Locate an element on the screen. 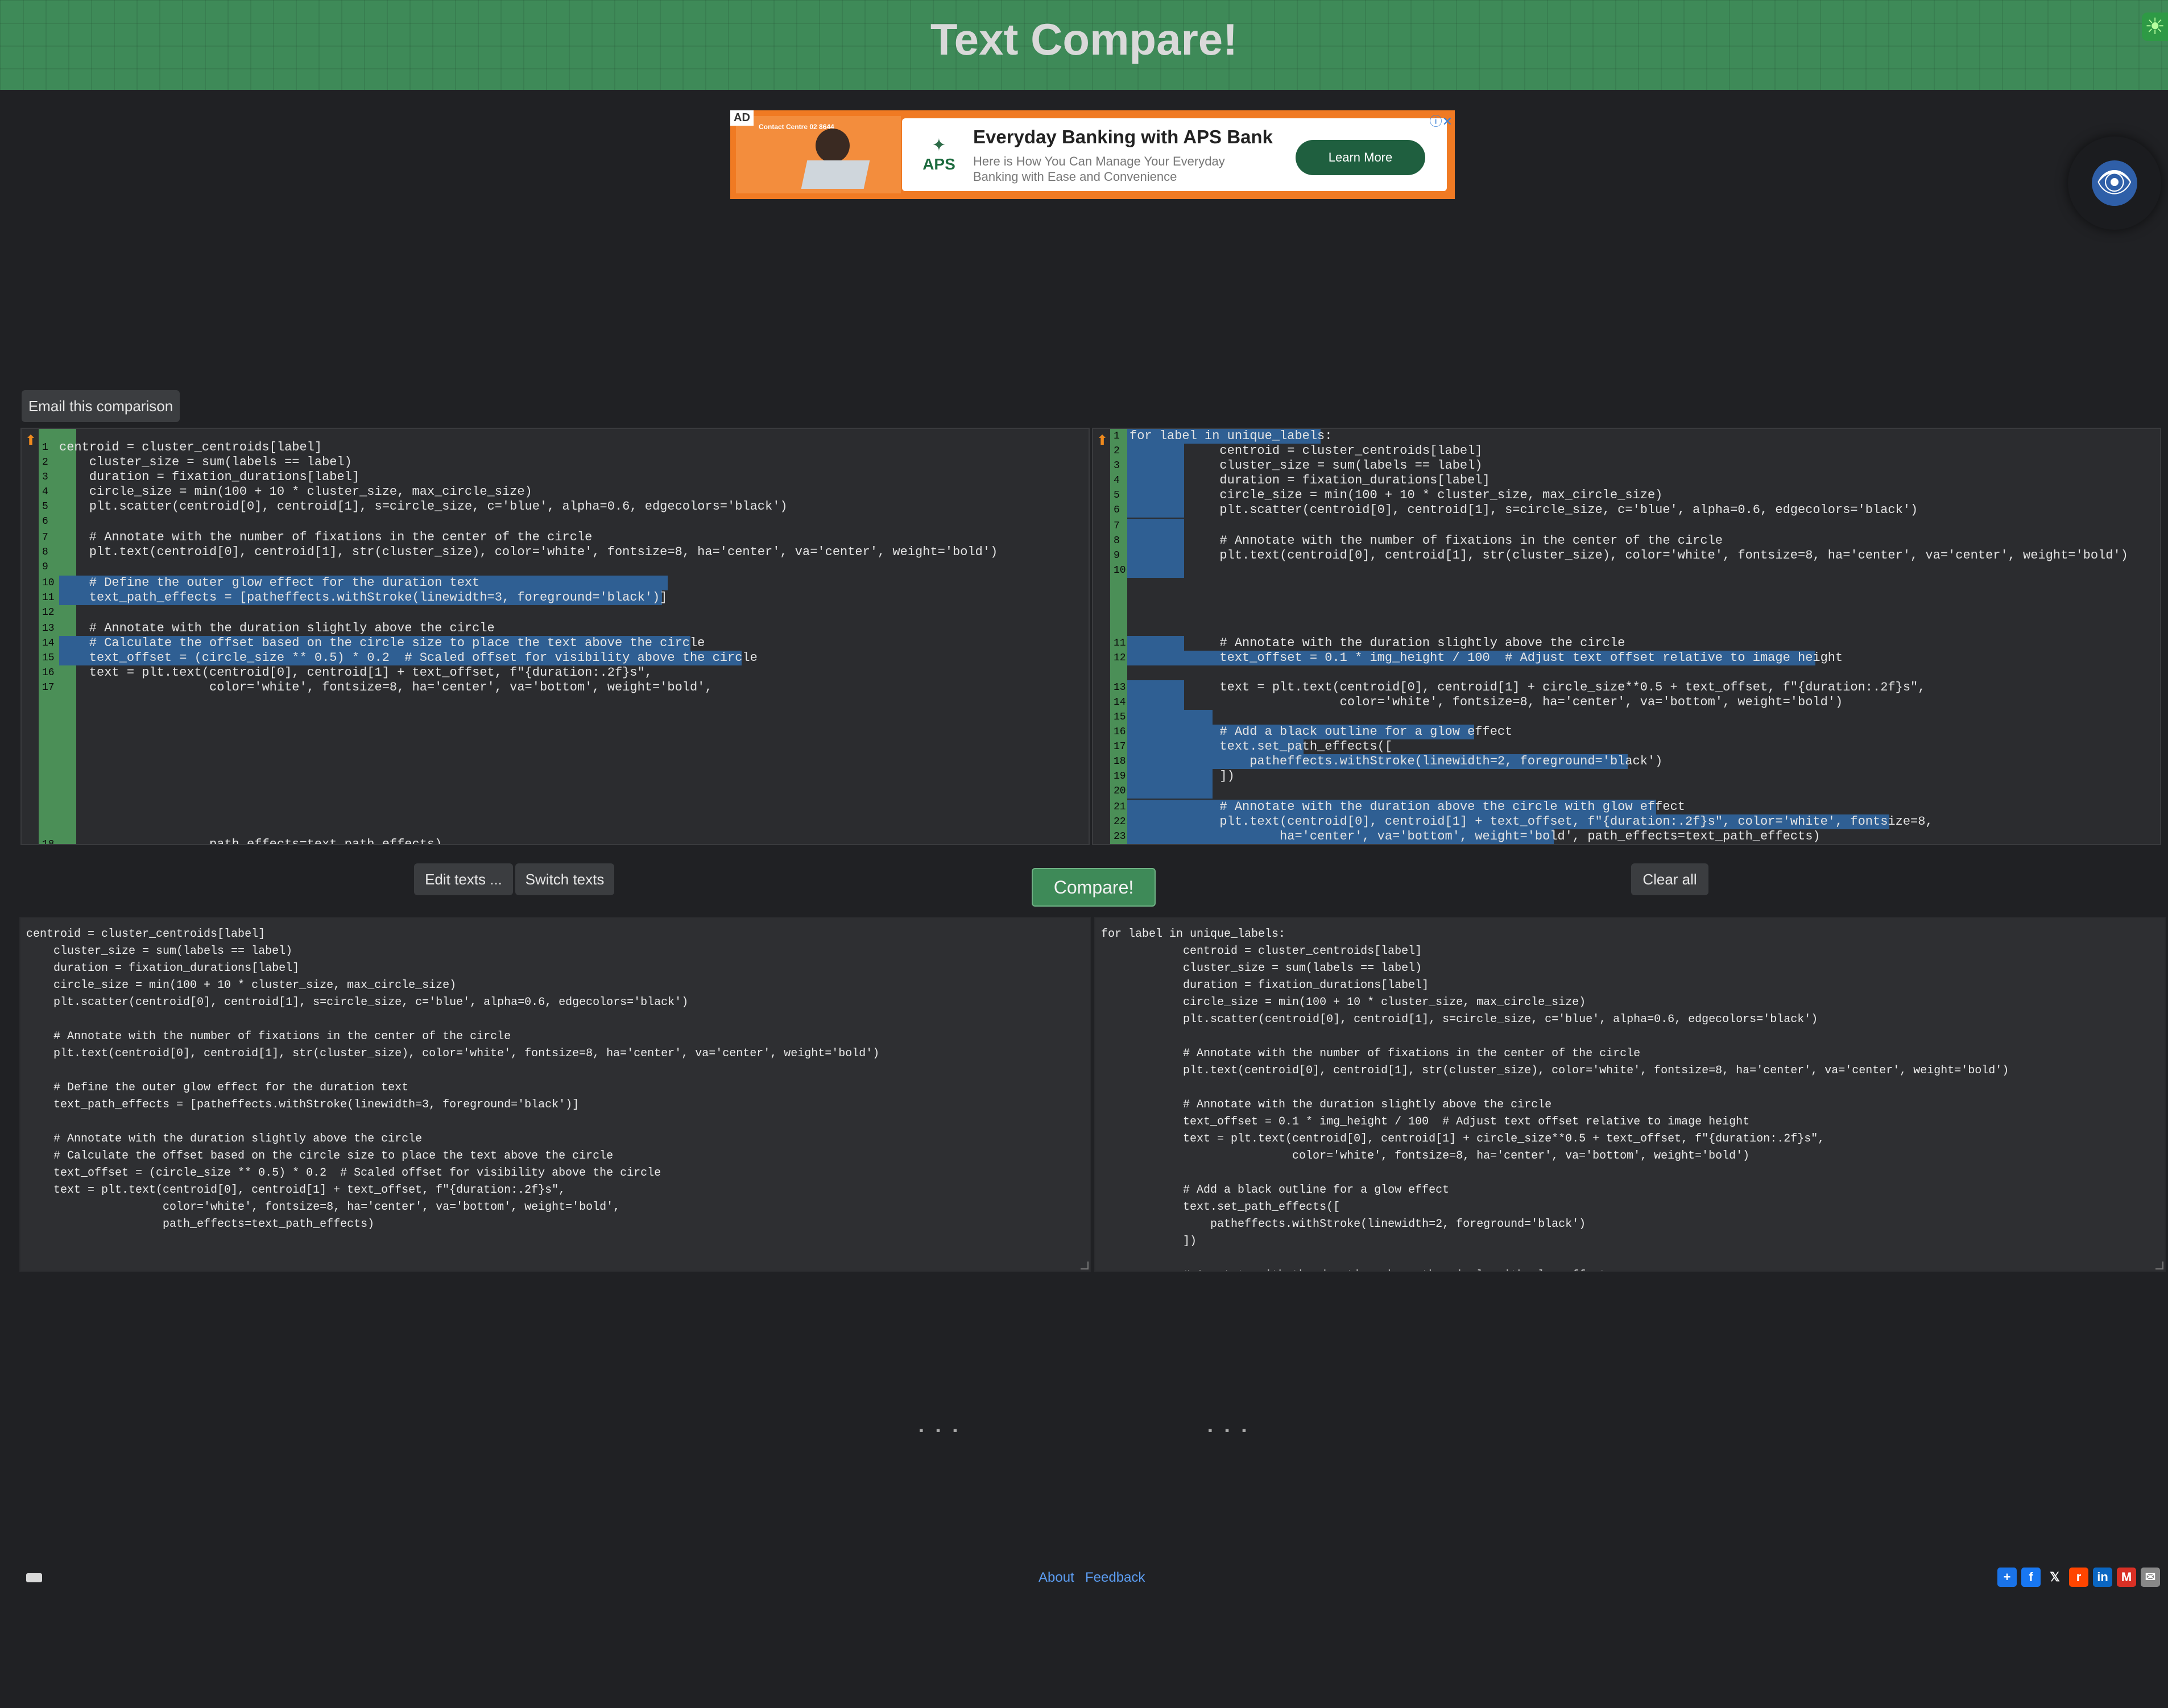 This screenshot has height=1708, width=2168. email-comparison-button: Email this comparison is located at coordinates (101, 406).